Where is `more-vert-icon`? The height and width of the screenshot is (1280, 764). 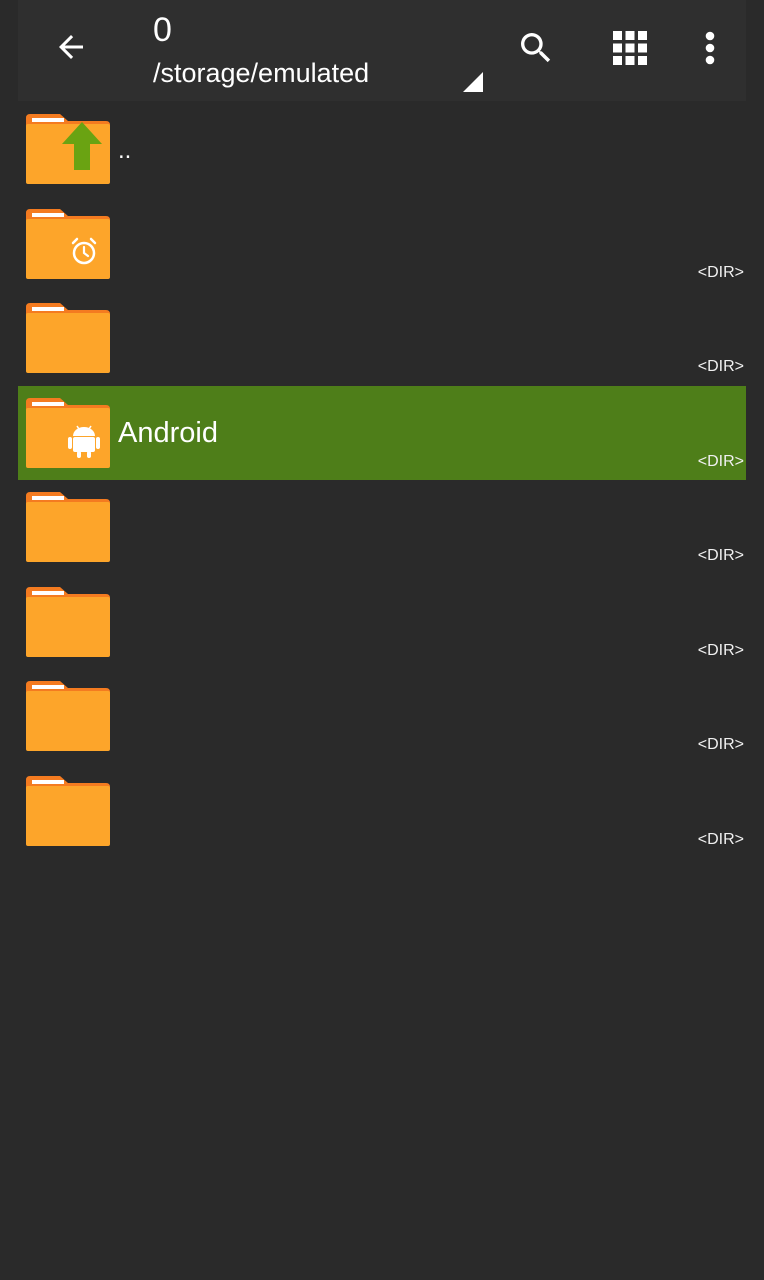
more-vert-icon is located at coordinates (710, 48).